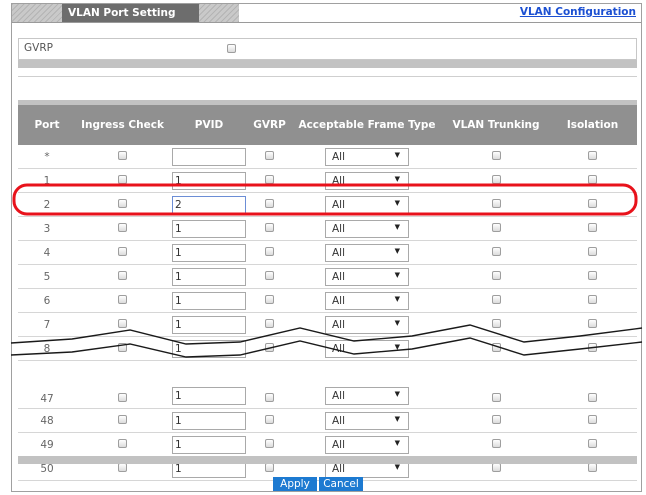 The height and width of the screenshot is (495, 646). I want to click on port-cell: 1, so click(47, 180).